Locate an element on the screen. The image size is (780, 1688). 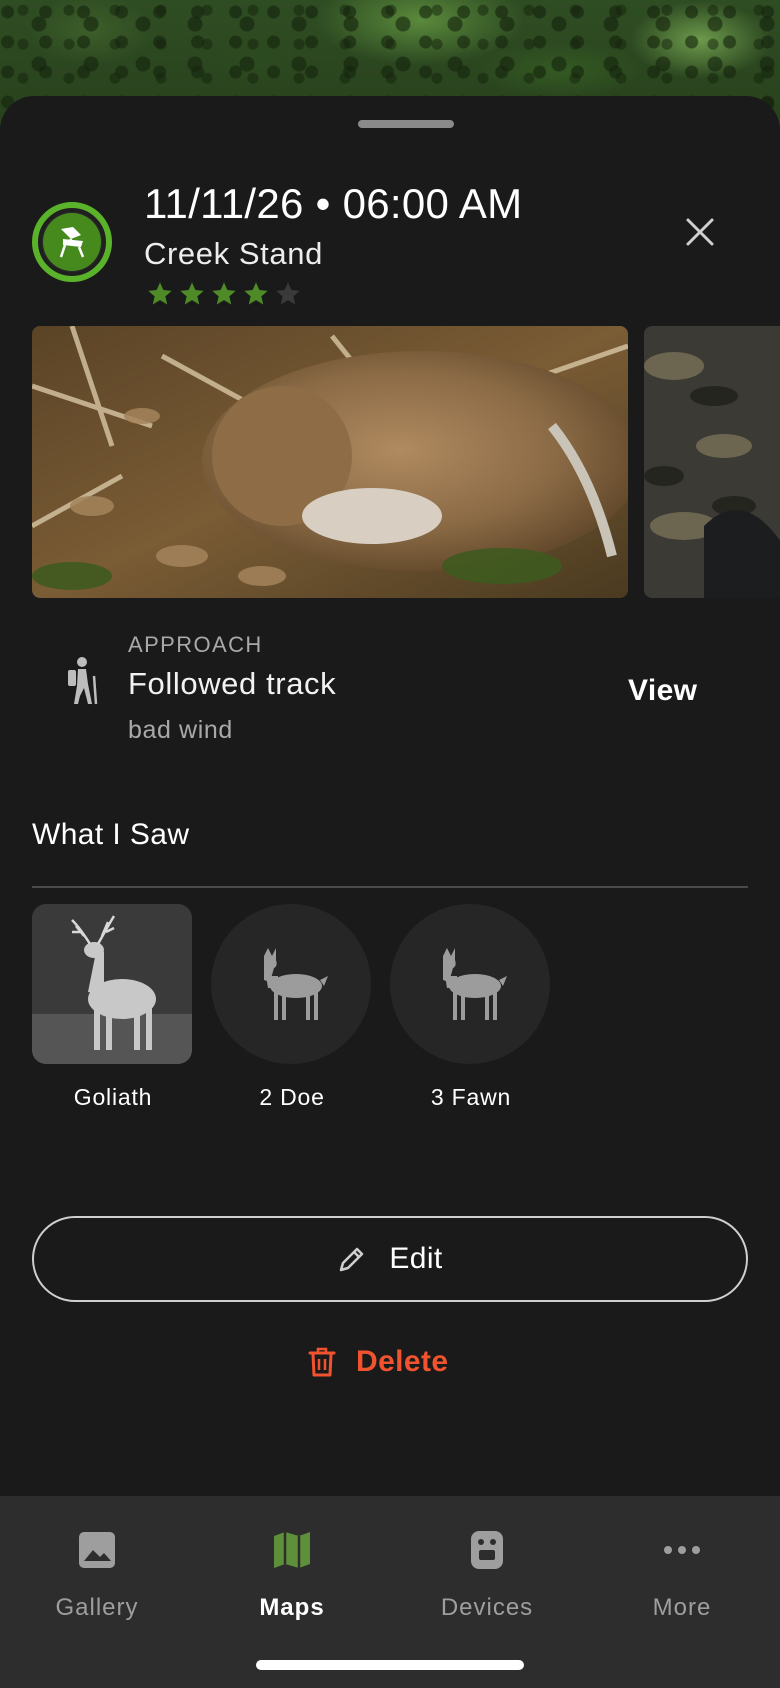
close-button is located at coordinates (700, 232).